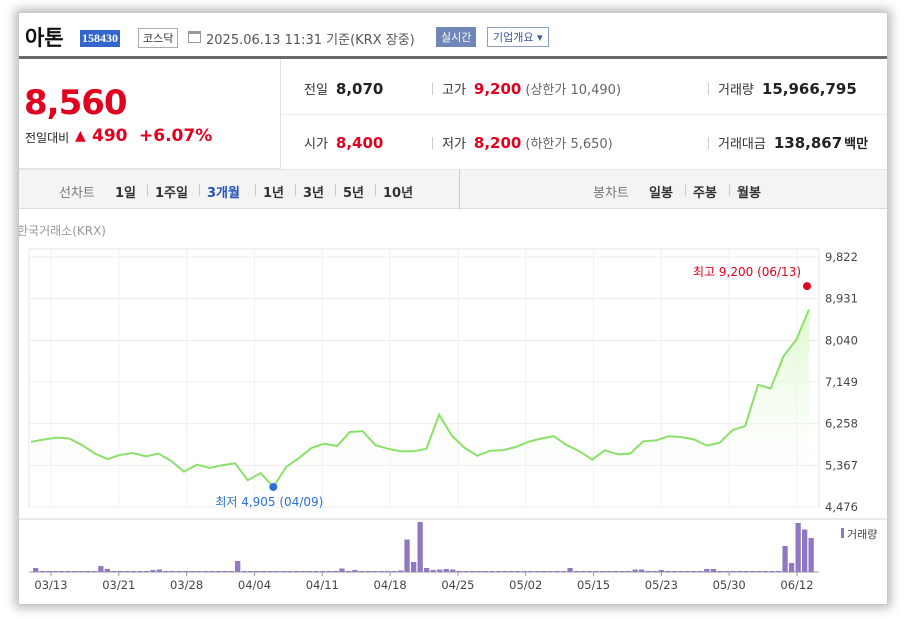 This screenshot has height=619, width=908. Describe the element at coordinates (841, 507) in the screenshot. I see `y-tick-label: 4,476` at that location.